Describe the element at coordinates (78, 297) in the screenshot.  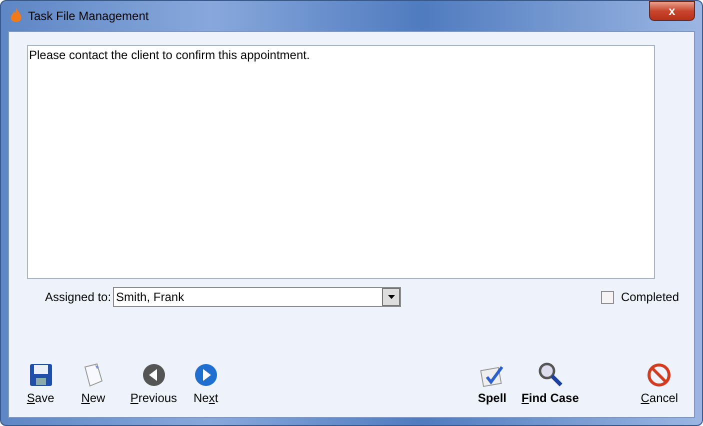
I see `assigned-label: Assigned to:` at that location.